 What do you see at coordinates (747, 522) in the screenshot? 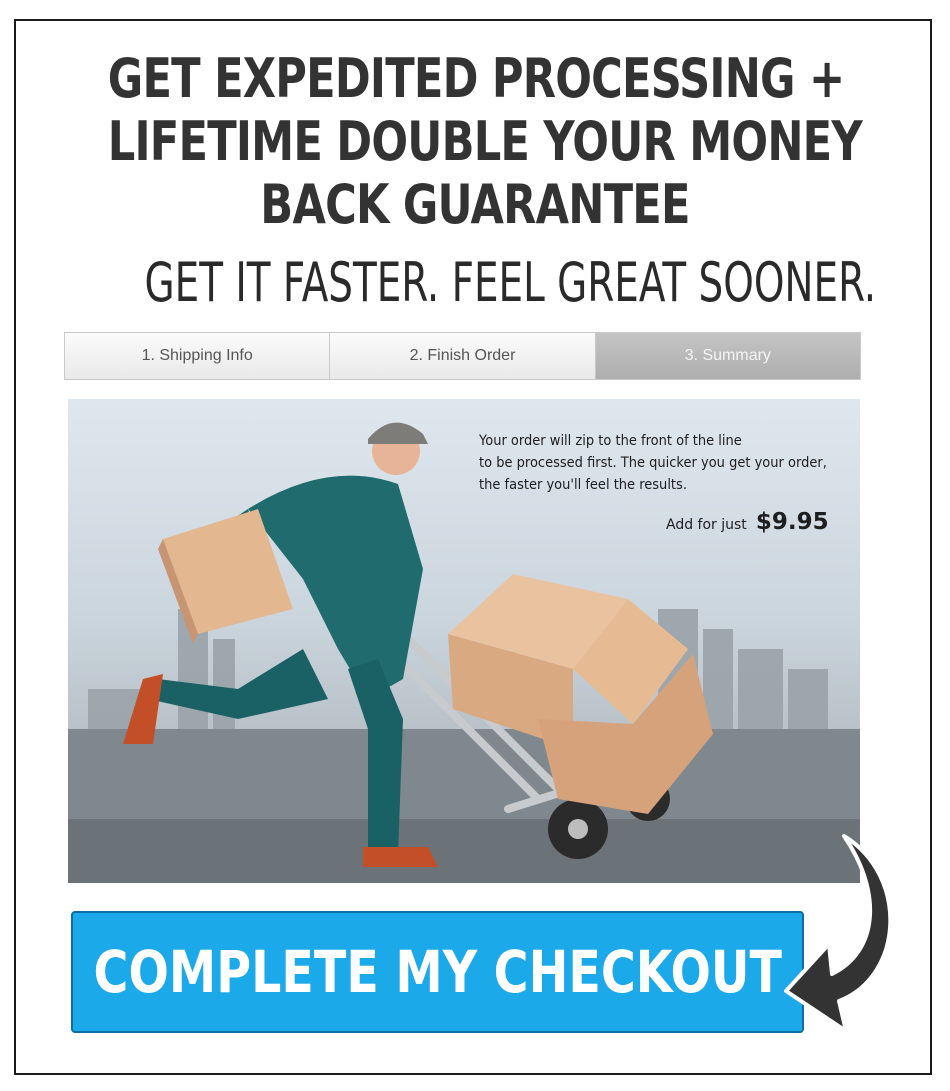
I see `price-line: Add for just $9.95` at bounding box center [747, 522].